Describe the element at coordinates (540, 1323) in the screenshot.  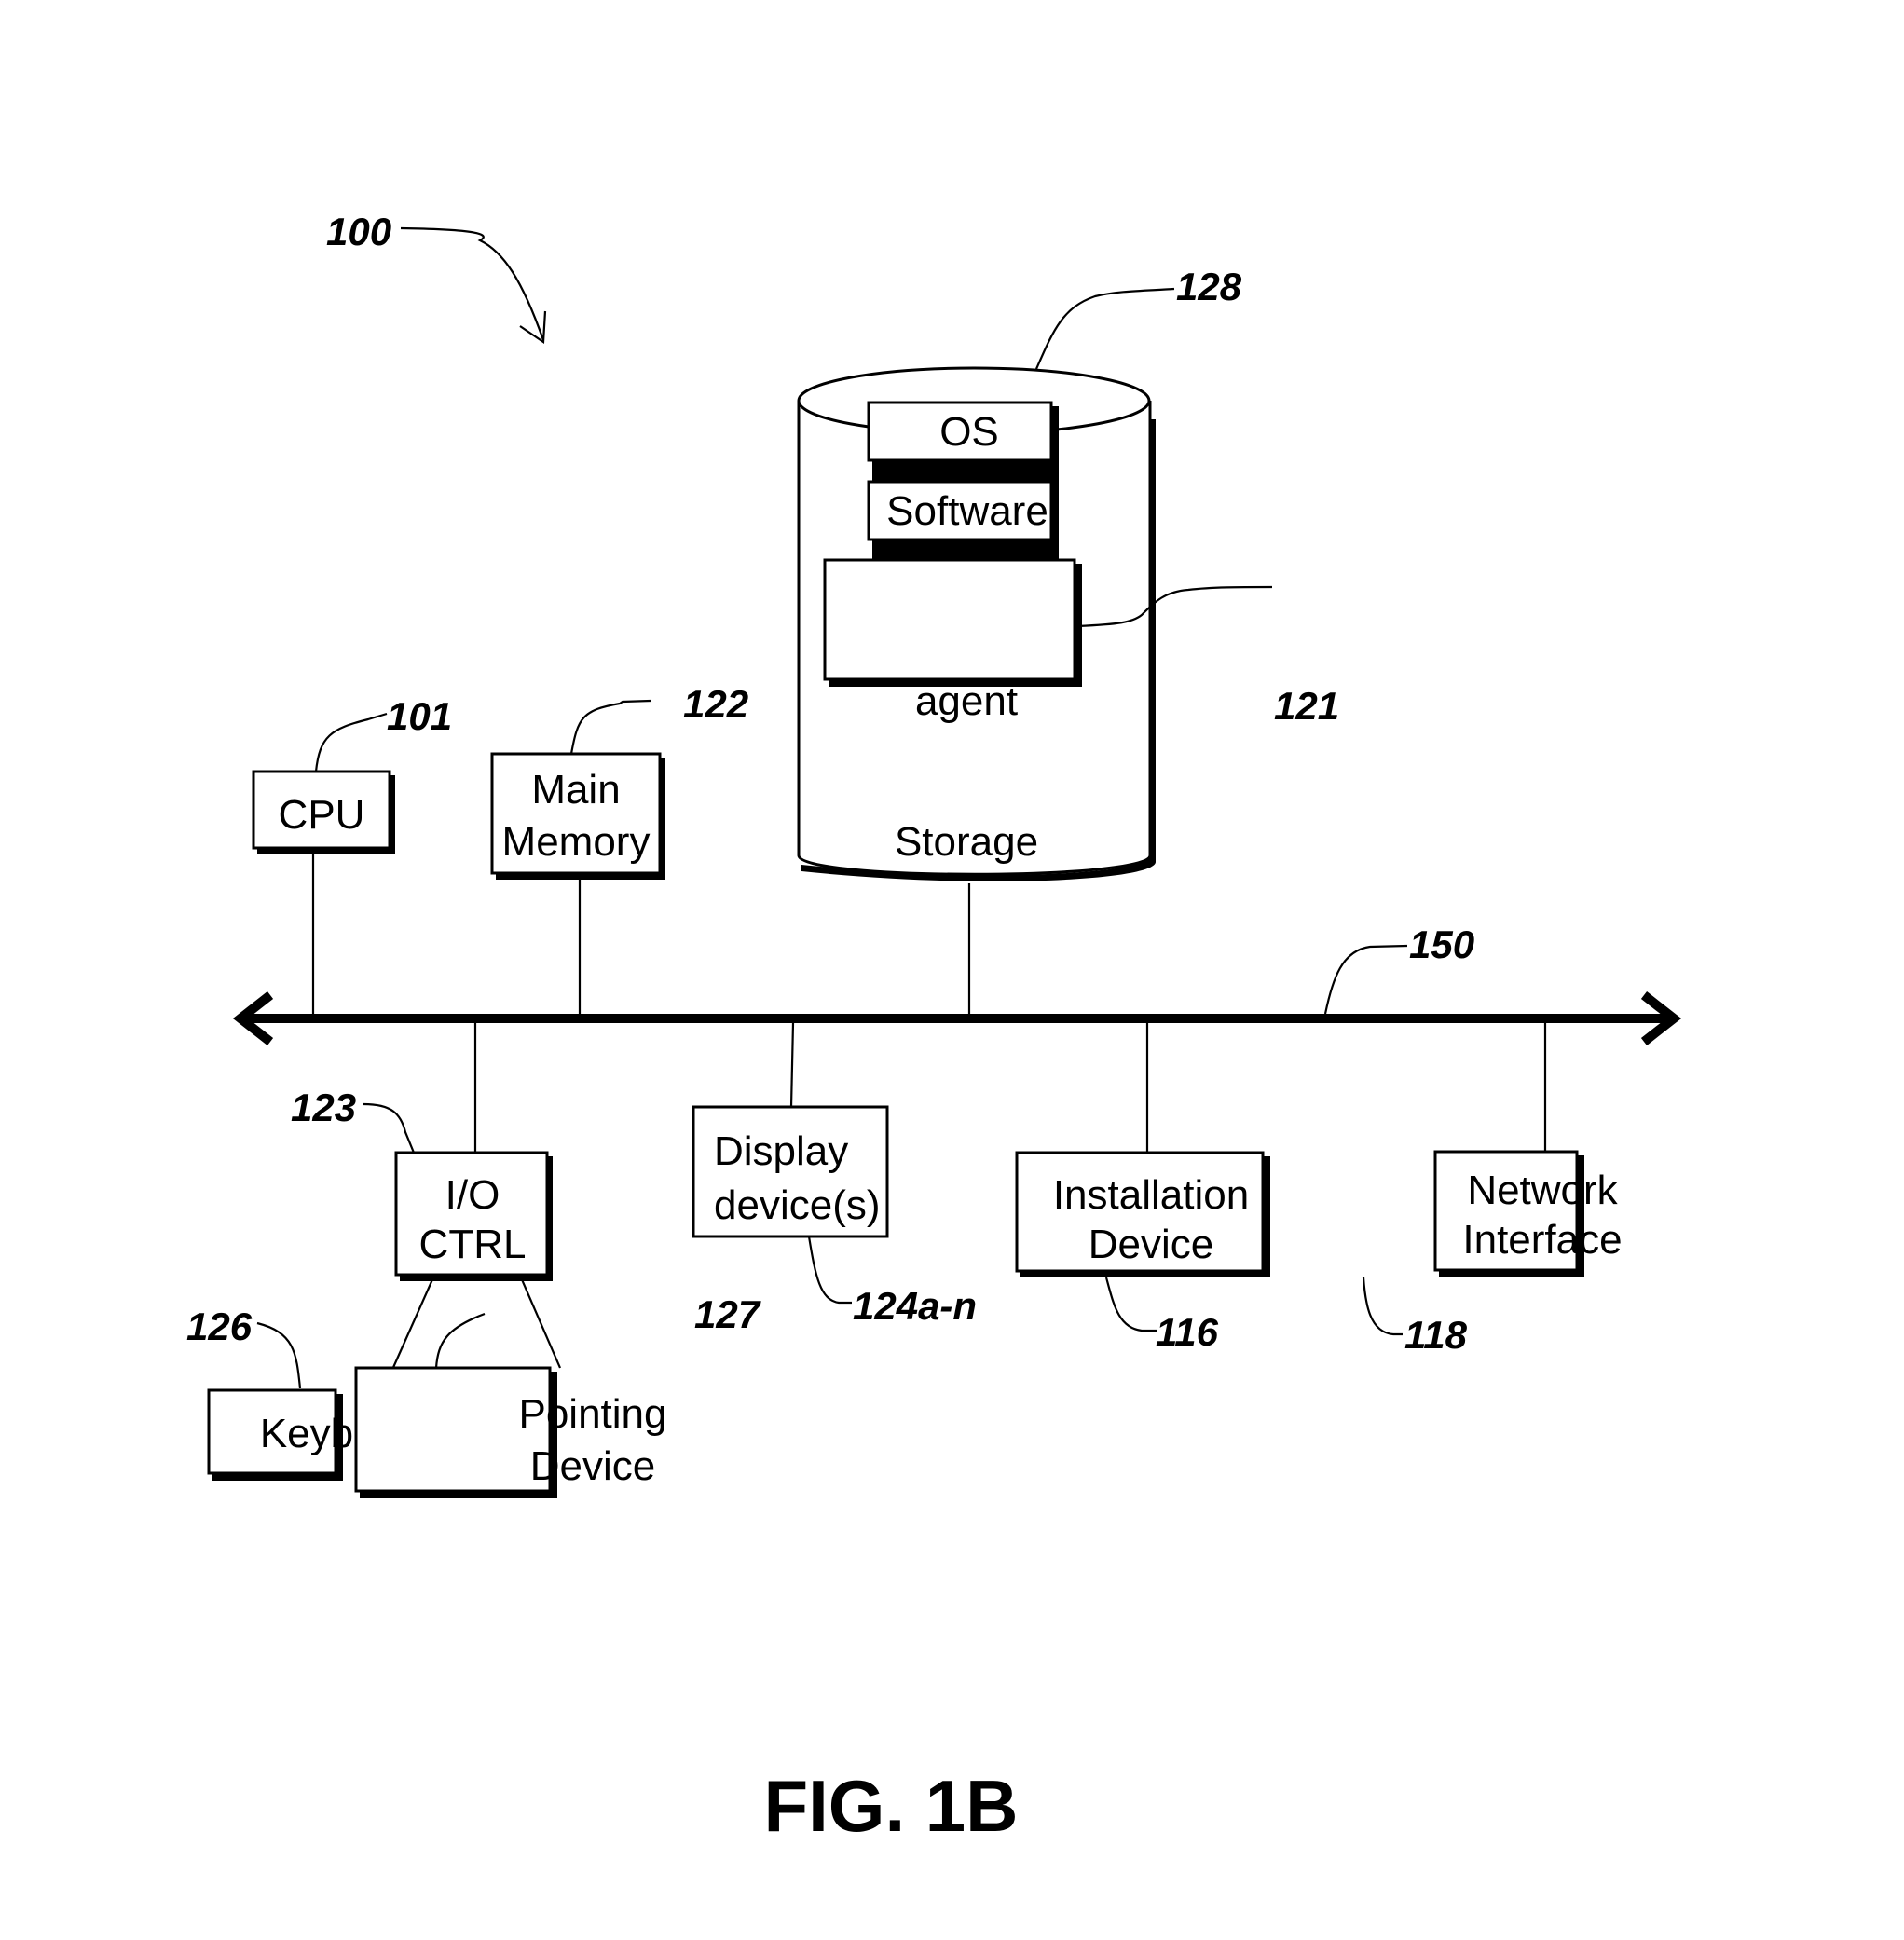
I see `io-pointing-connector` at that location.